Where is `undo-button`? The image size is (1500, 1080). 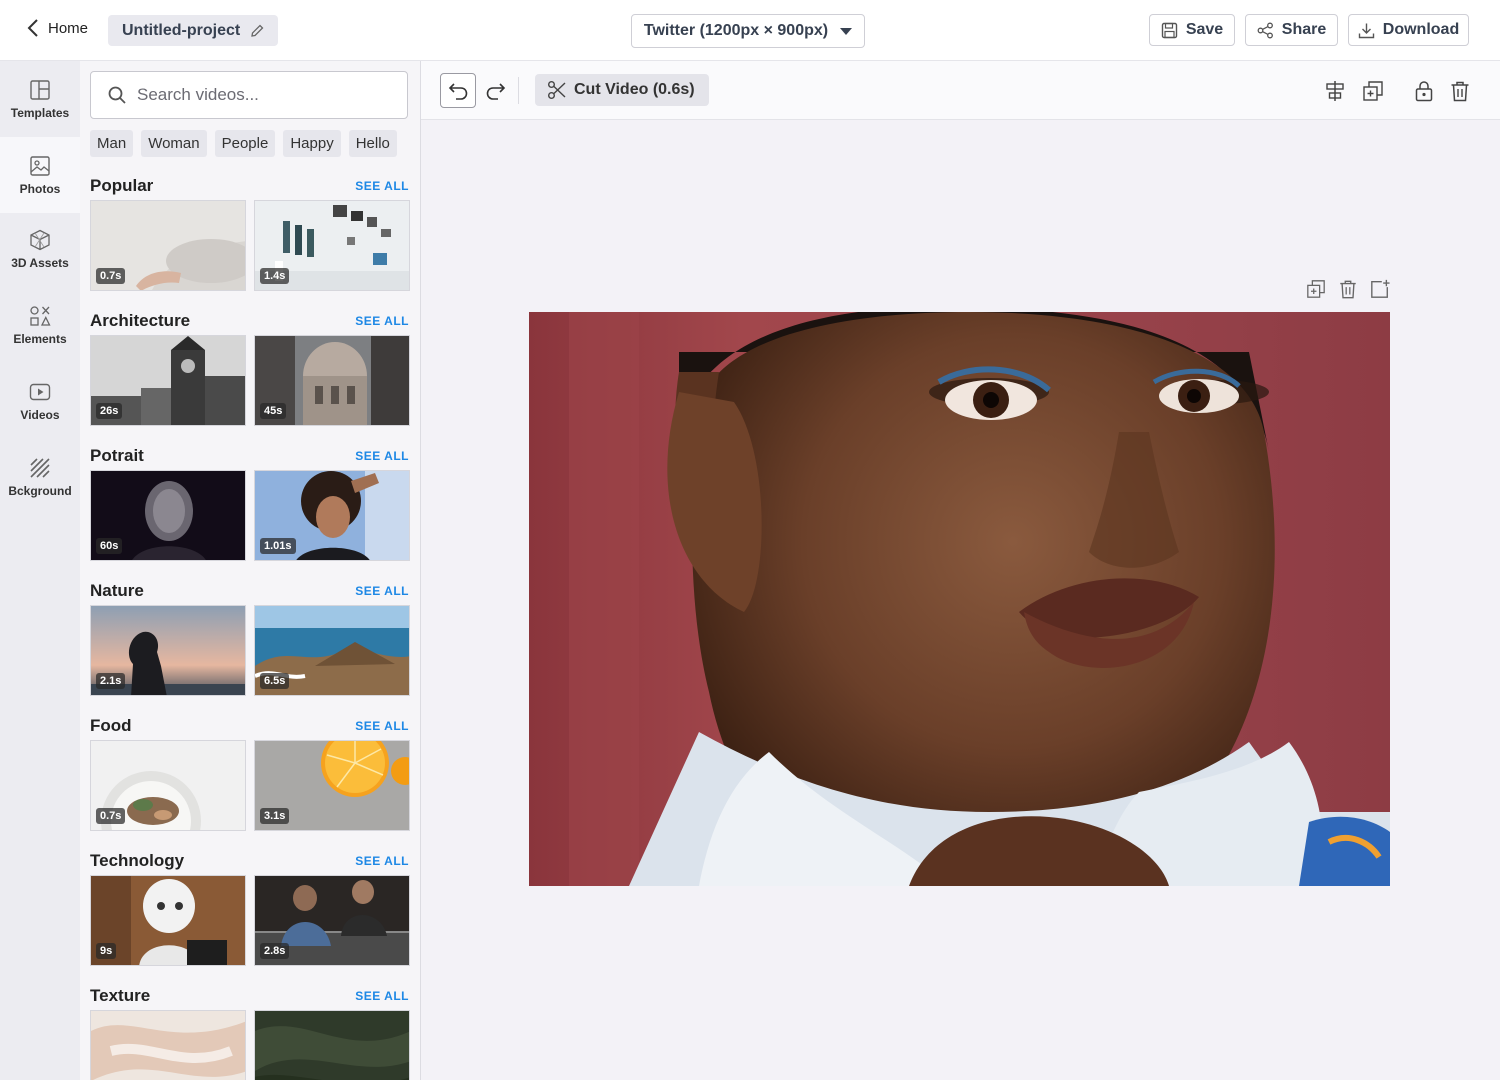
undo-button is located at coordinates (458, 90).